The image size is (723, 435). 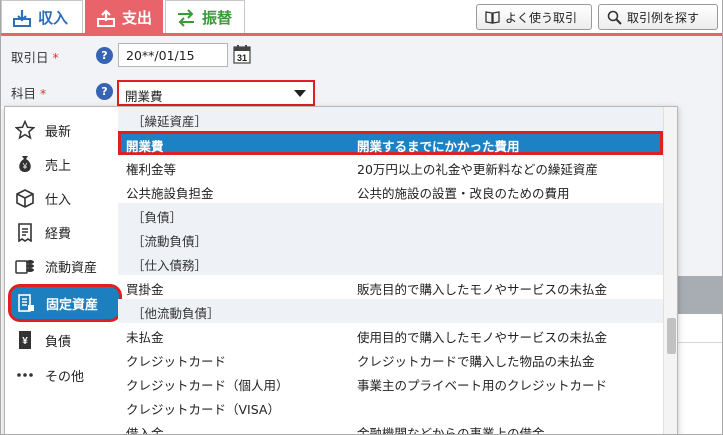 What do you see at coordinates (25, 266) in the screenshot?
I see `coins-icon` at bounding box center [25, 266].